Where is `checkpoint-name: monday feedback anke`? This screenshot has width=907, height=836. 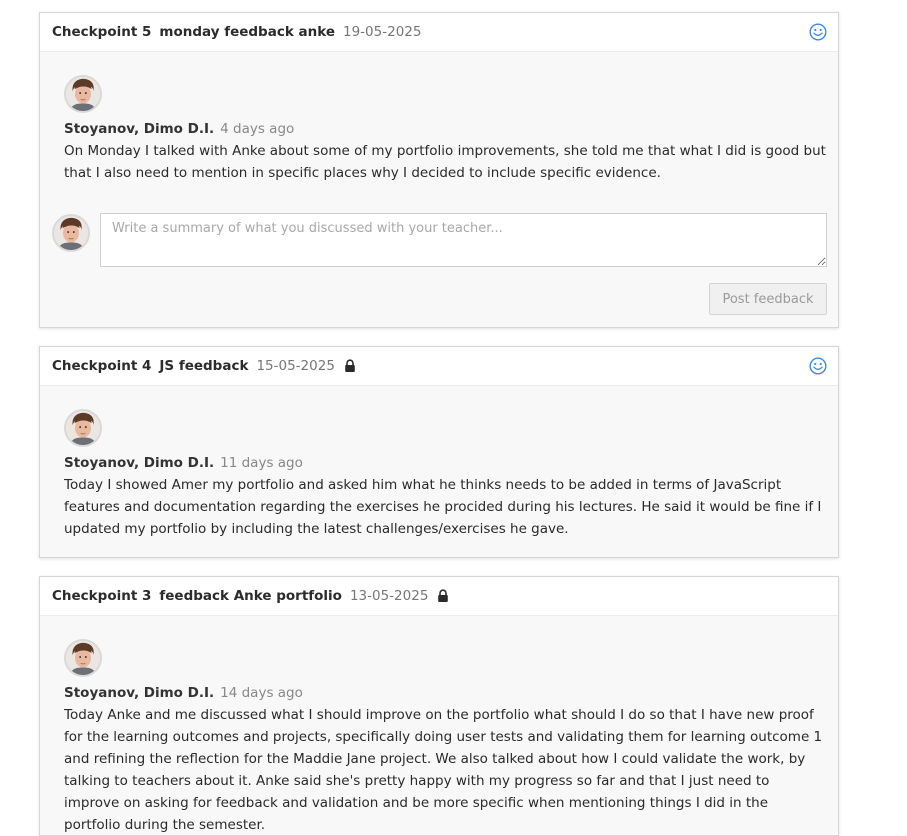 checkpoint-name: monday feedback anke is located at coordinates (247, 32).